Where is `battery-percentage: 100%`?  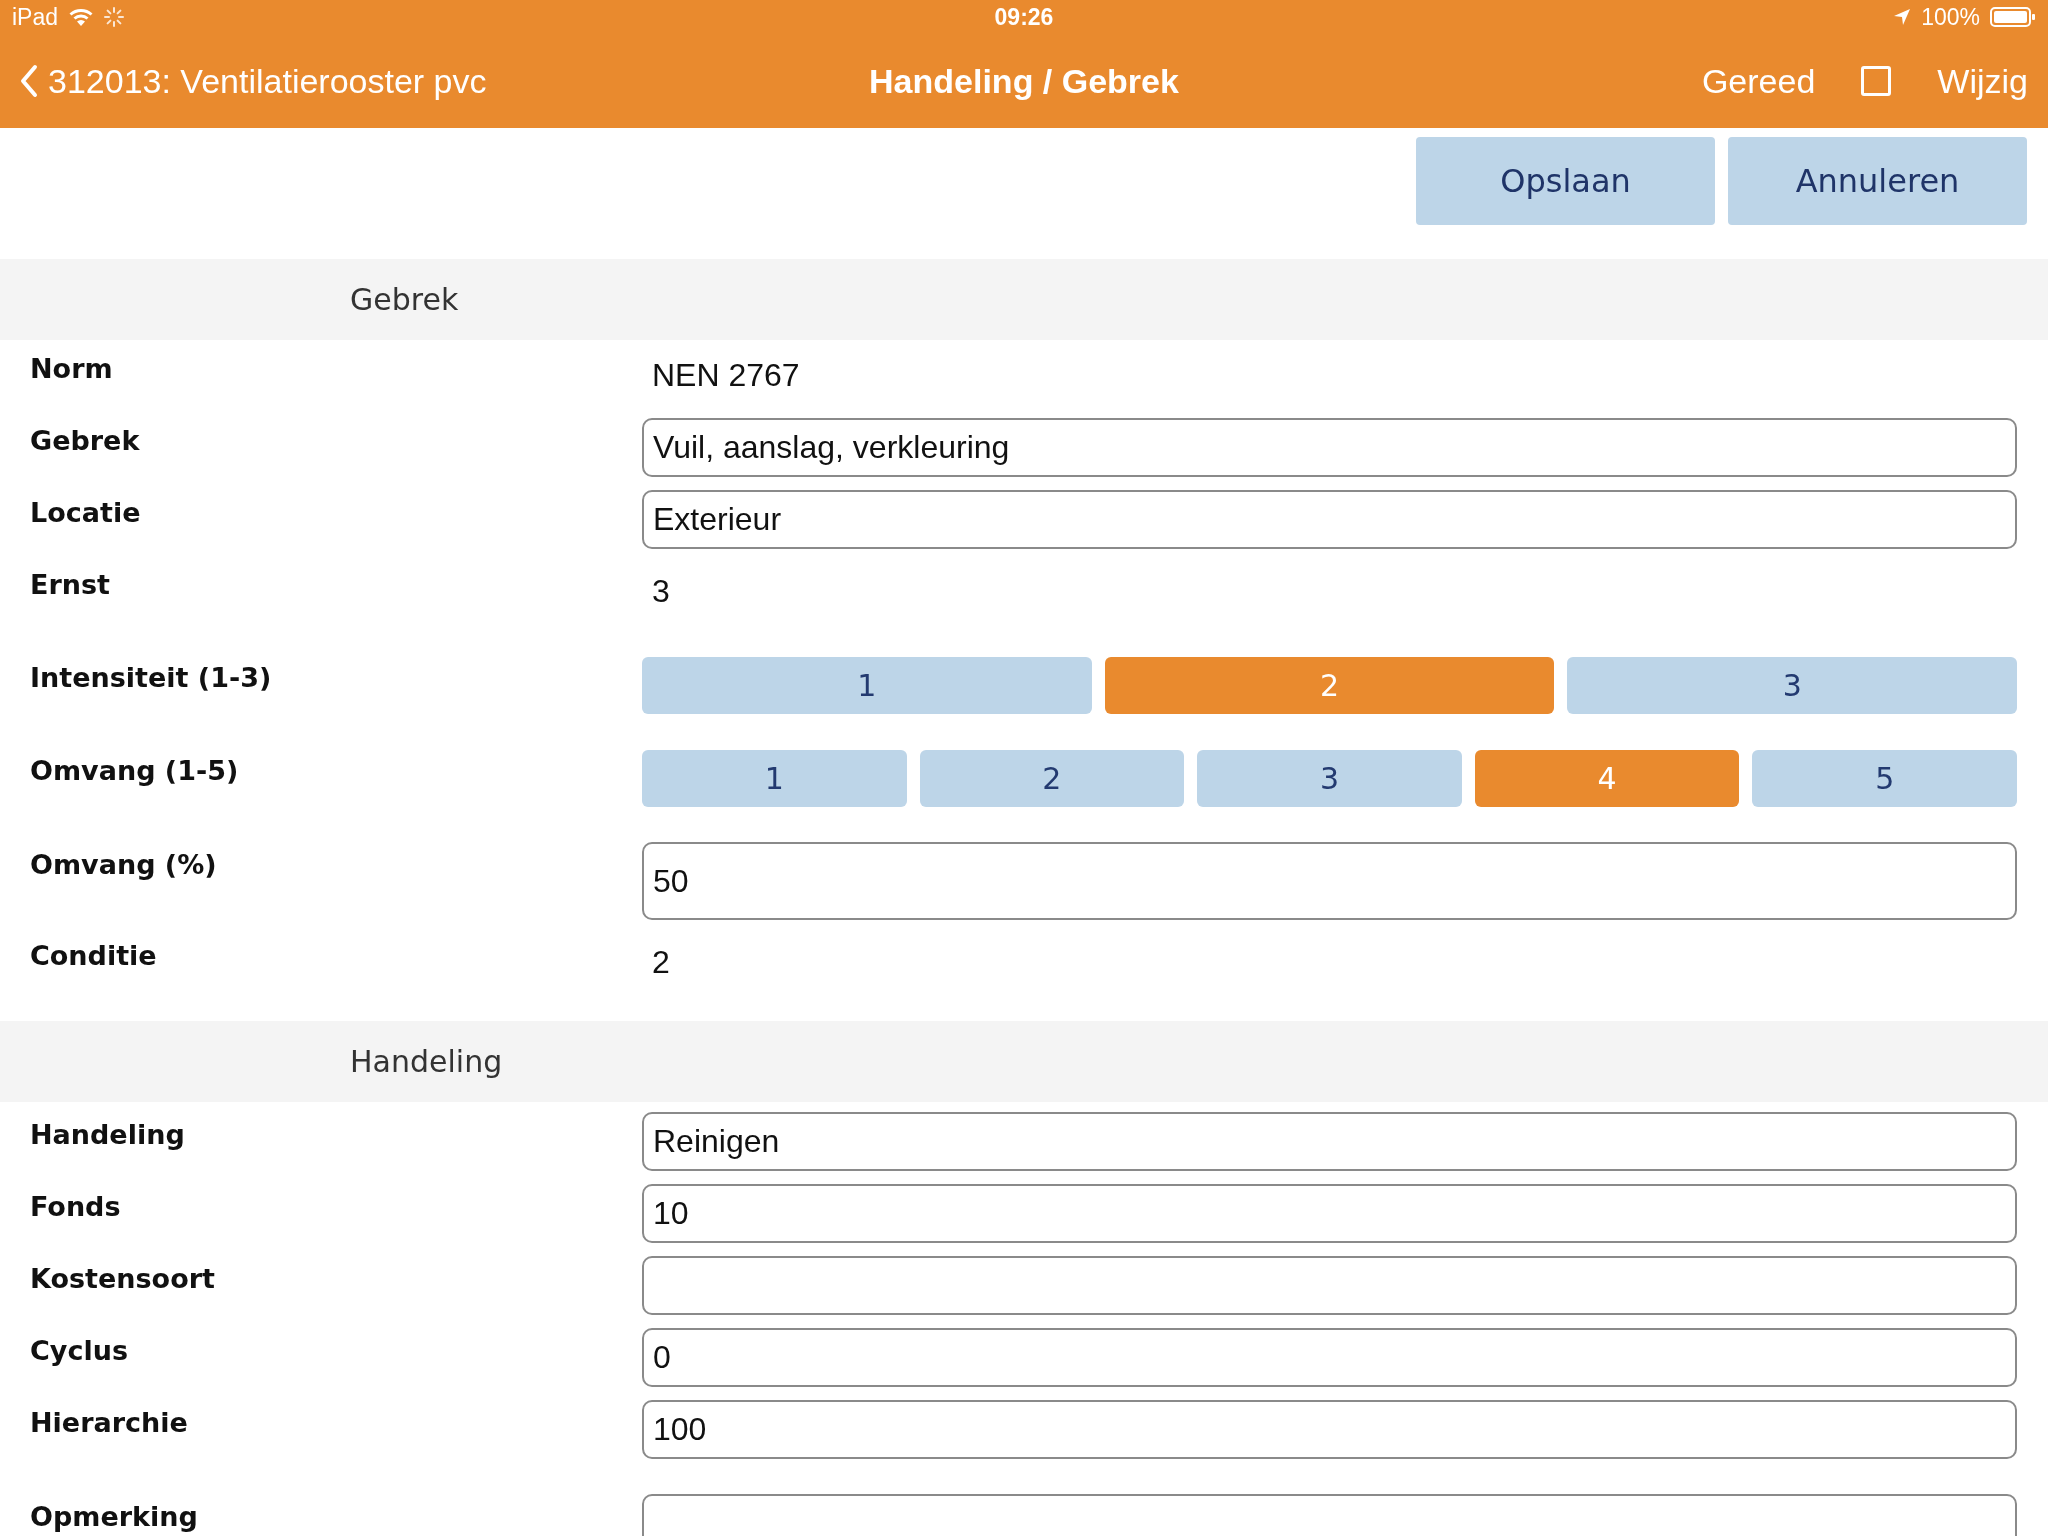 battery-percentage: 100% is located at coordinates (1950, 17).